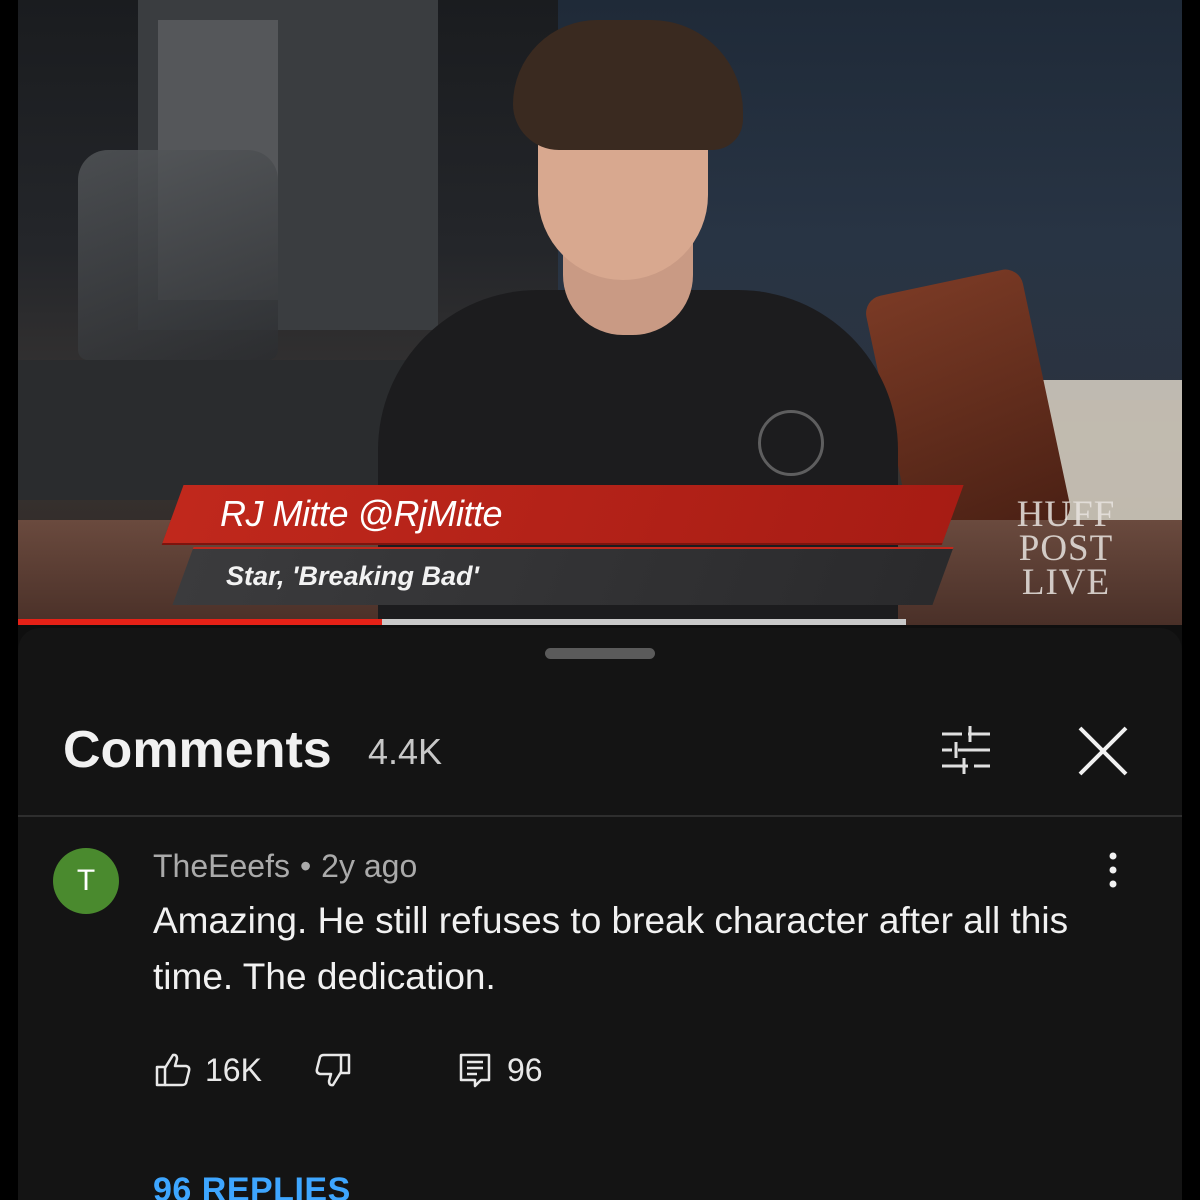 The image size is (1200, 1200). Describe the element at coordinates (173, 1070) in the screenshot. I see `thumbs-up-icon` at that location.